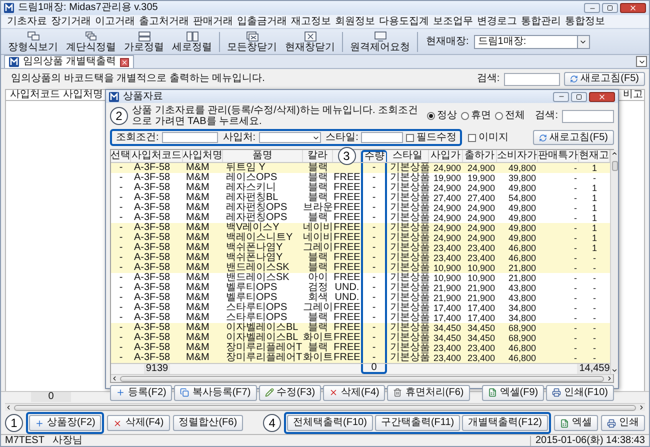  I want to click on toolbar-button: 계단식정렬, so click(91, 41).